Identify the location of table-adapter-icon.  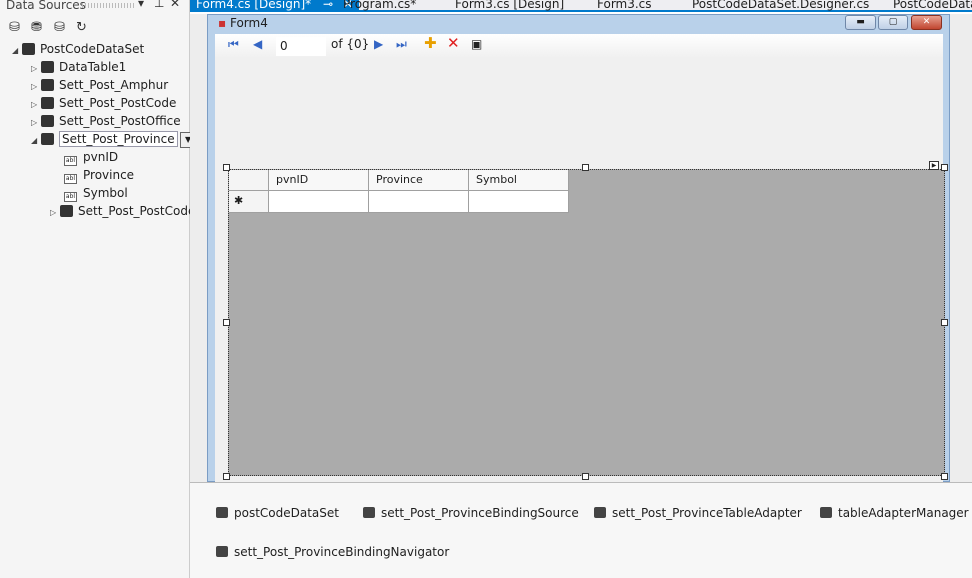
(600, 512).